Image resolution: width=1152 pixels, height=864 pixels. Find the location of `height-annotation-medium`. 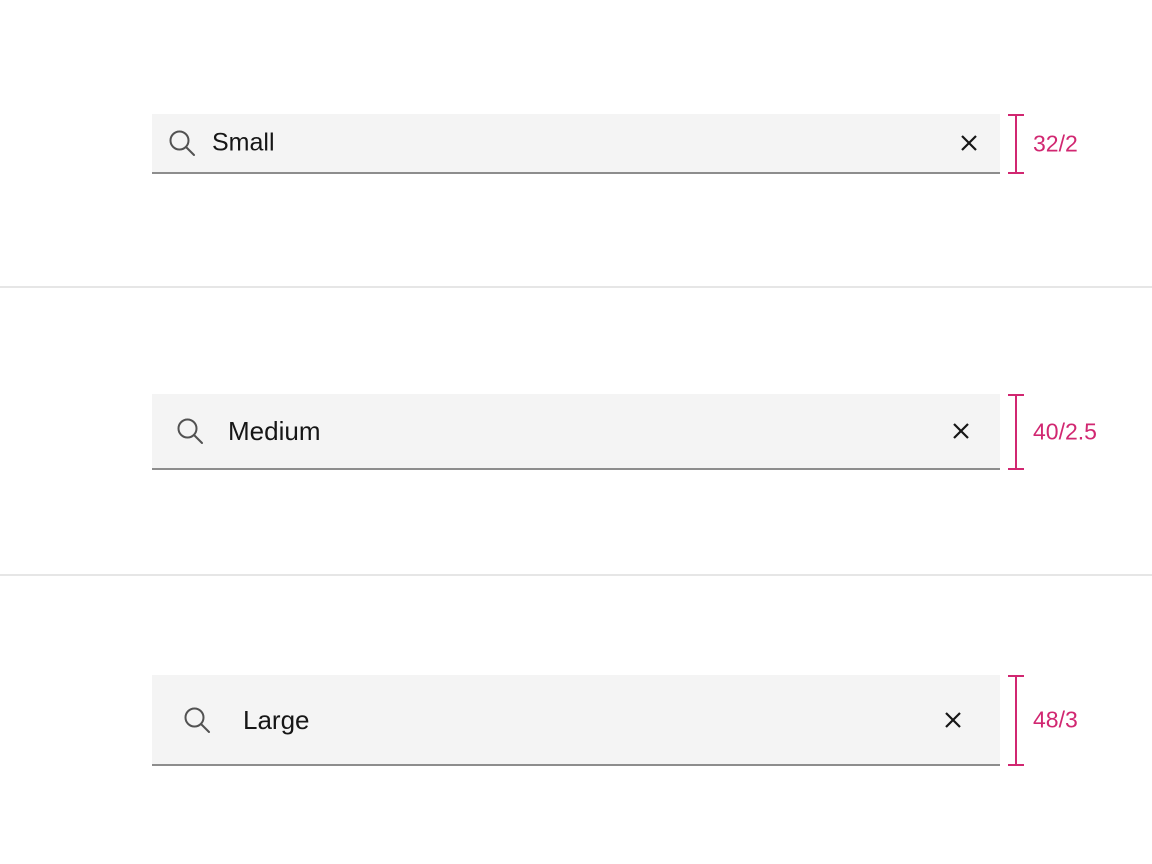

height-annotation-medium is located at coordinates (1016, 432).